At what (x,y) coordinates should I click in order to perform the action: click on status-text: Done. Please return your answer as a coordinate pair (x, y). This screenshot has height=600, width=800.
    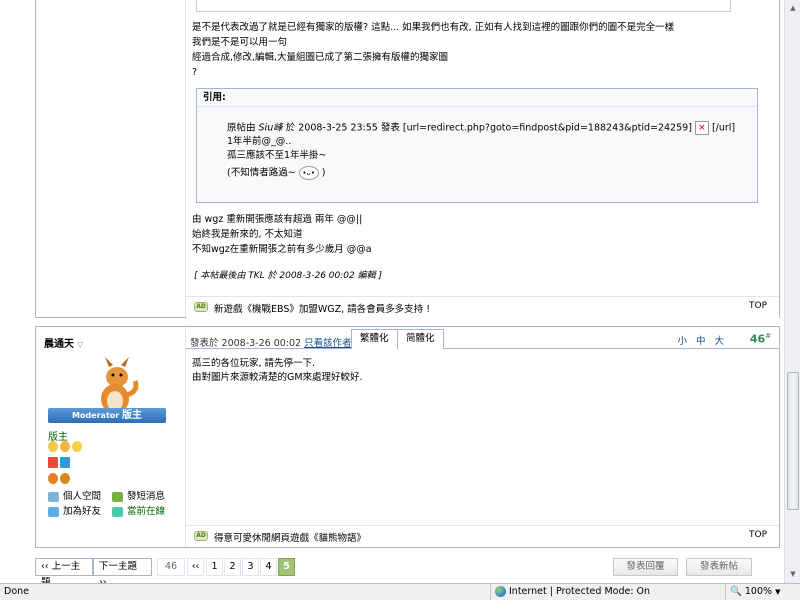
    Looking at the image, I should click on (16, 591).